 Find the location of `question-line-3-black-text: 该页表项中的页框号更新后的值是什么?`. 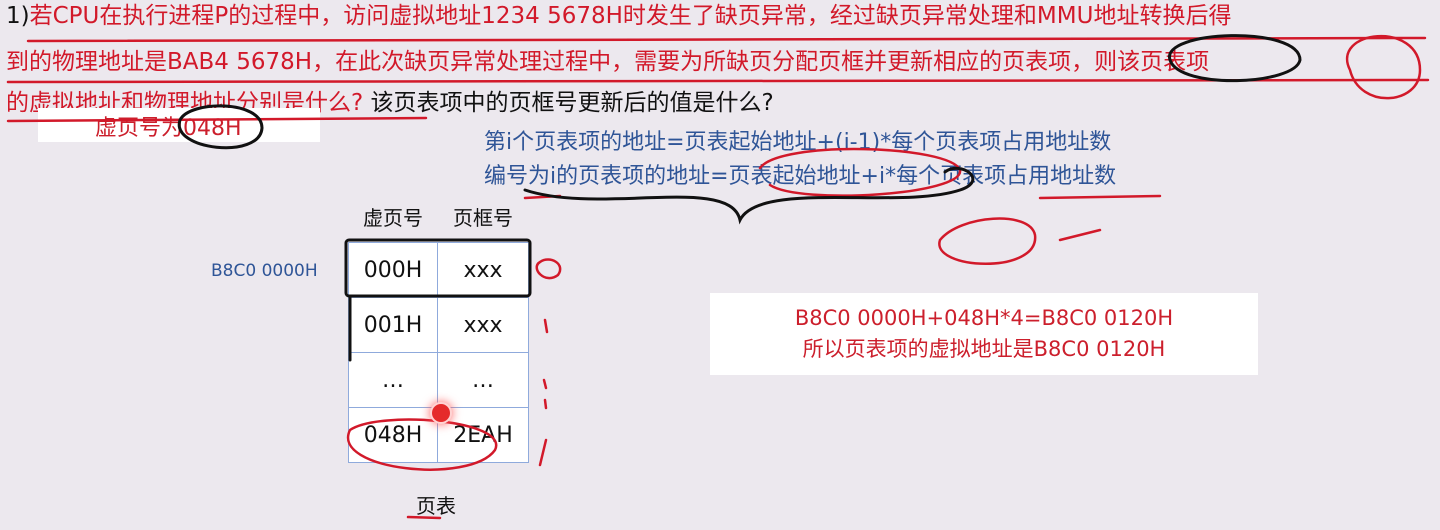

question-line-3-black-text: 该页表项中的页框号更新后的值是什么? is located at coordinates (568, 103).